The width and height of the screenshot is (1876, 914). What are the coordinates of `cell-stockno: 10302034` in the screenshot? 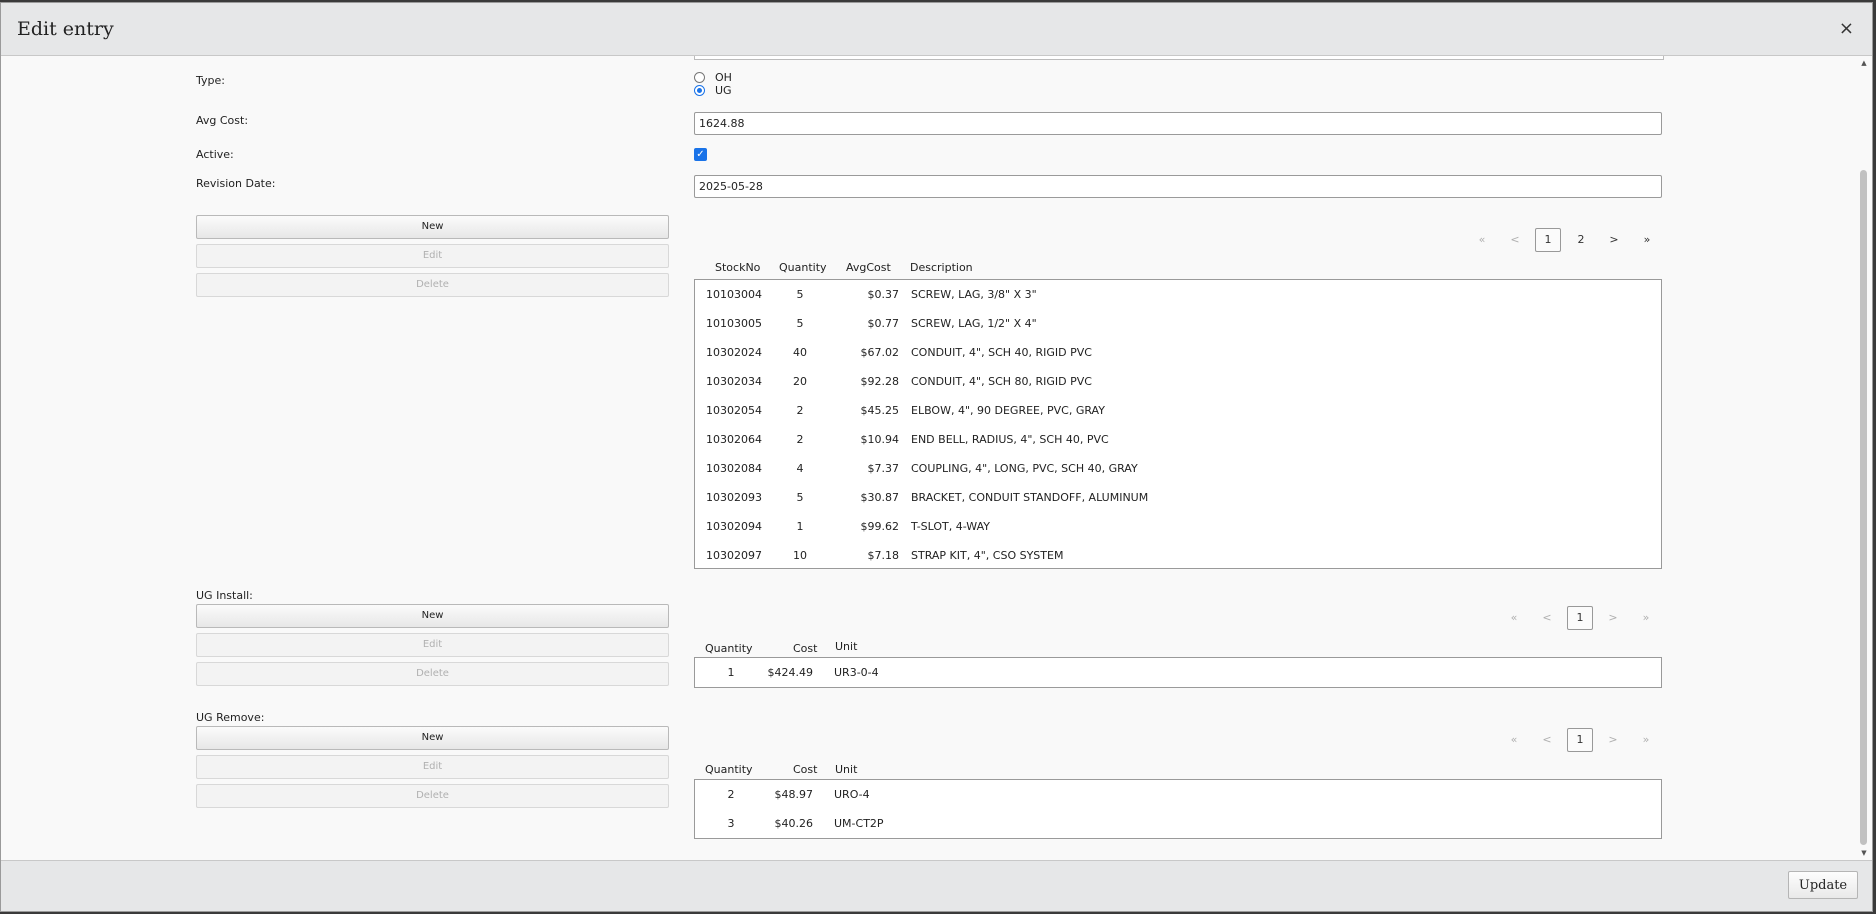 It's located at (734, 381).